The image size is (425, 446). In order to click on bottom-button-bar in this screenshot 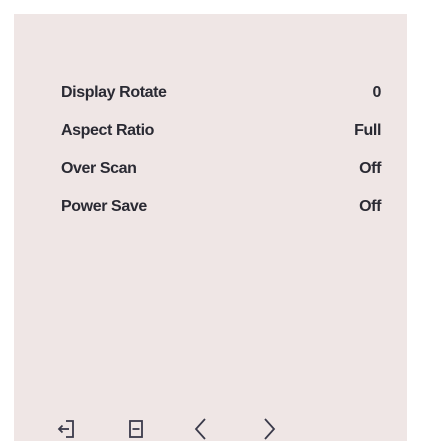, I will do `click(172, 429)`.